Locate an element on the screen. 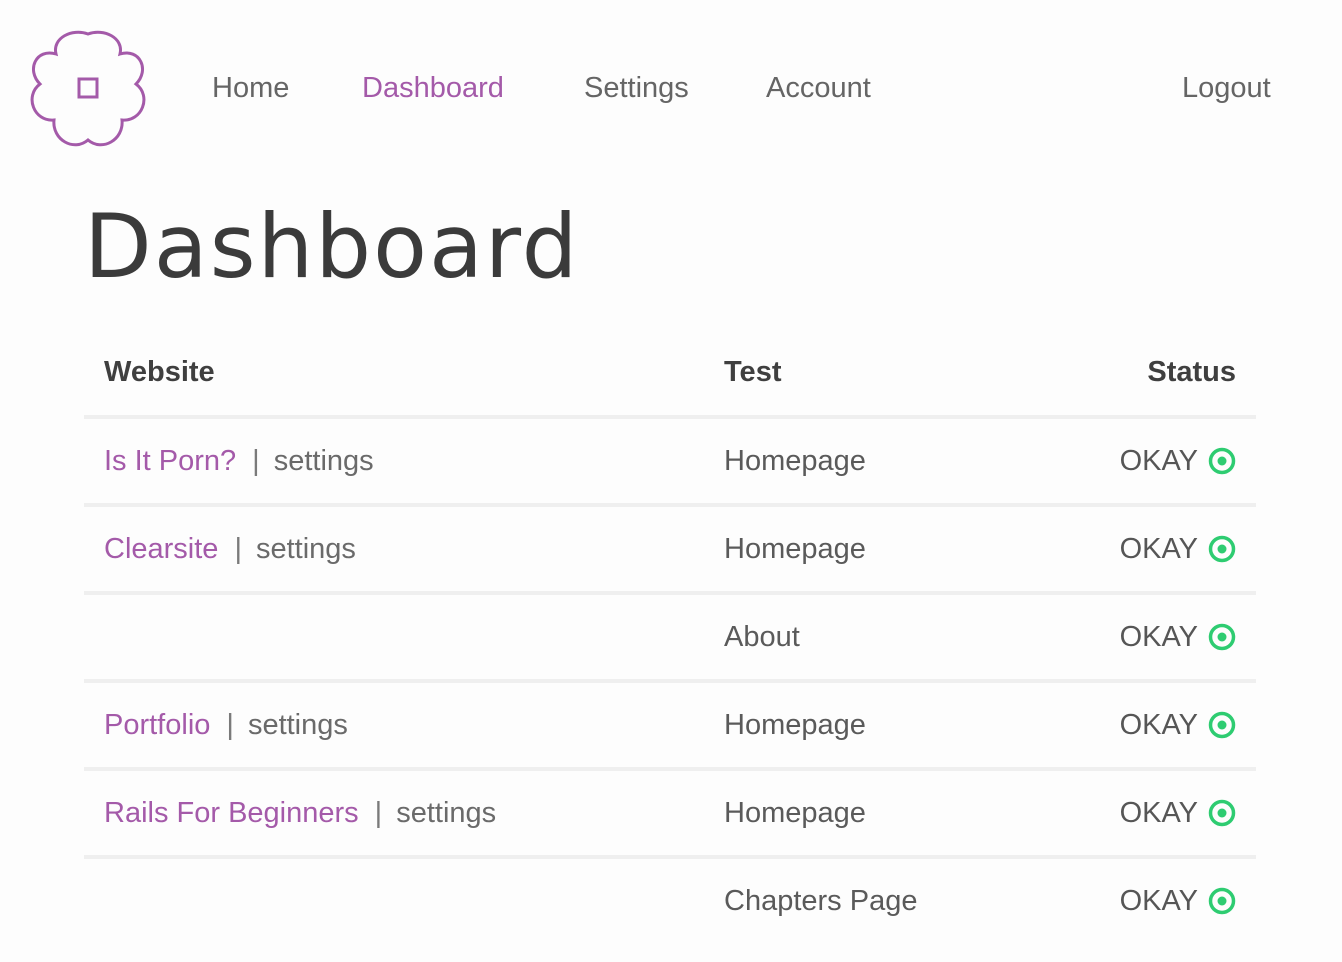 This screenshot has width=1342, height=962. nav-home-link: Home is located at coordinates (250, 88).